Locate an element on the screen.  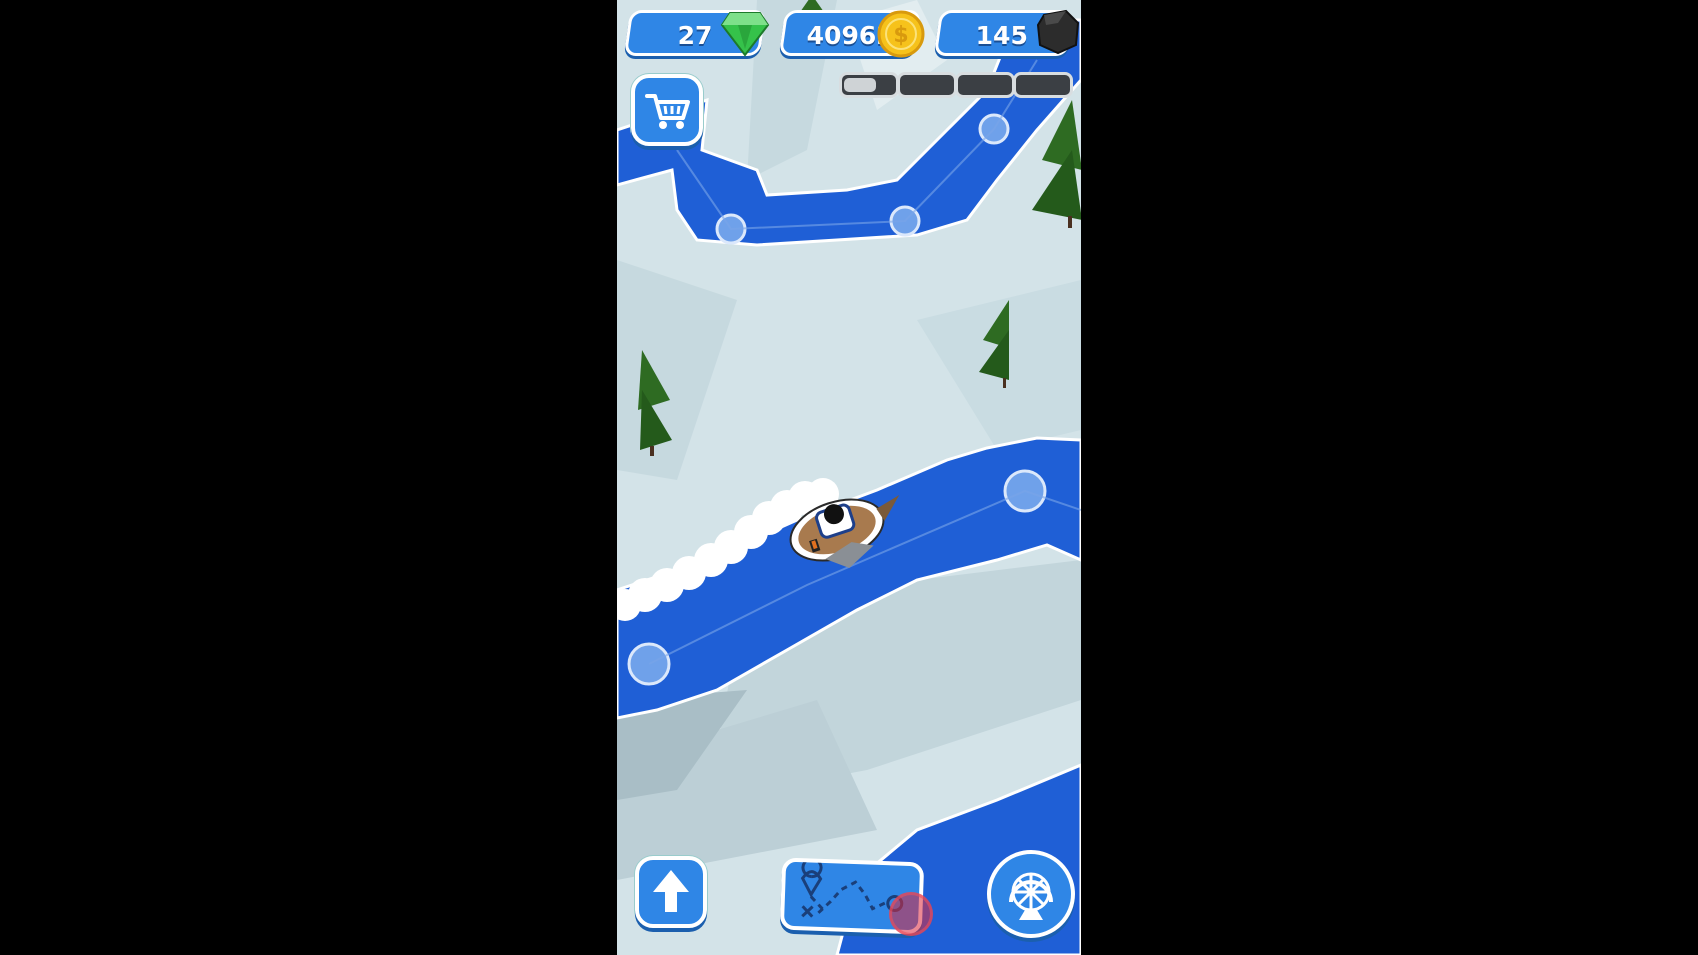
shop-button is located at coordinates (667, 110).